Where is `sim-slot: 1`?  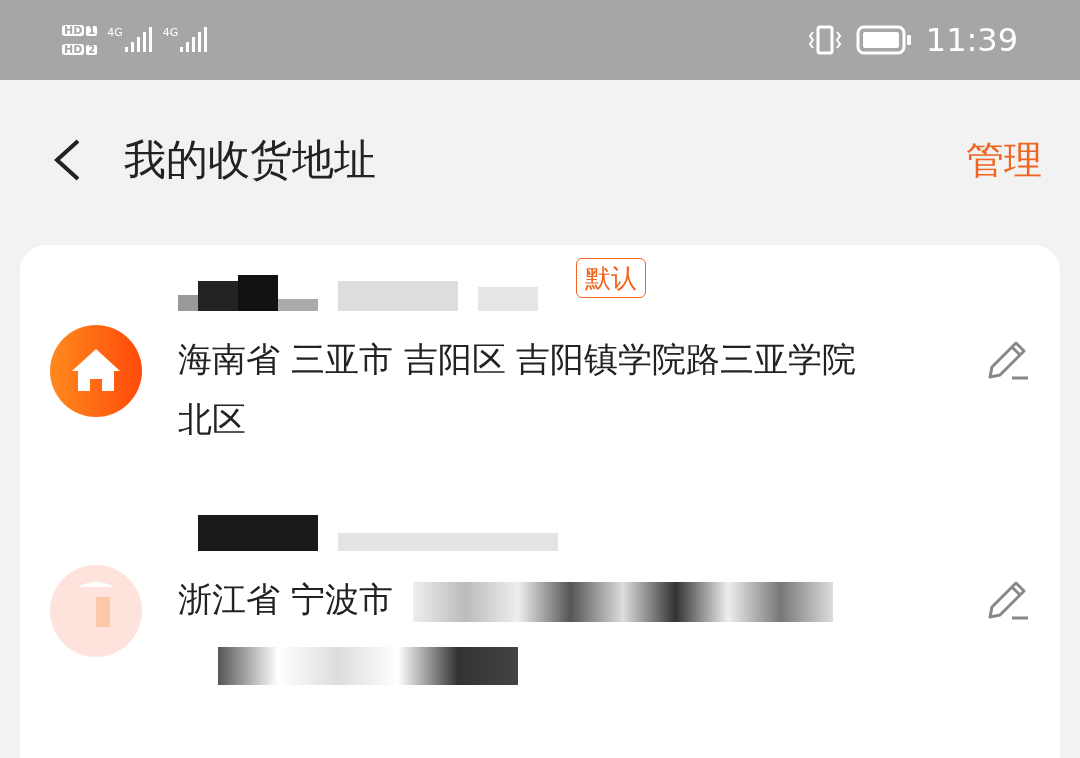 sim-slot: 1 is located at coordinates (92, 30).